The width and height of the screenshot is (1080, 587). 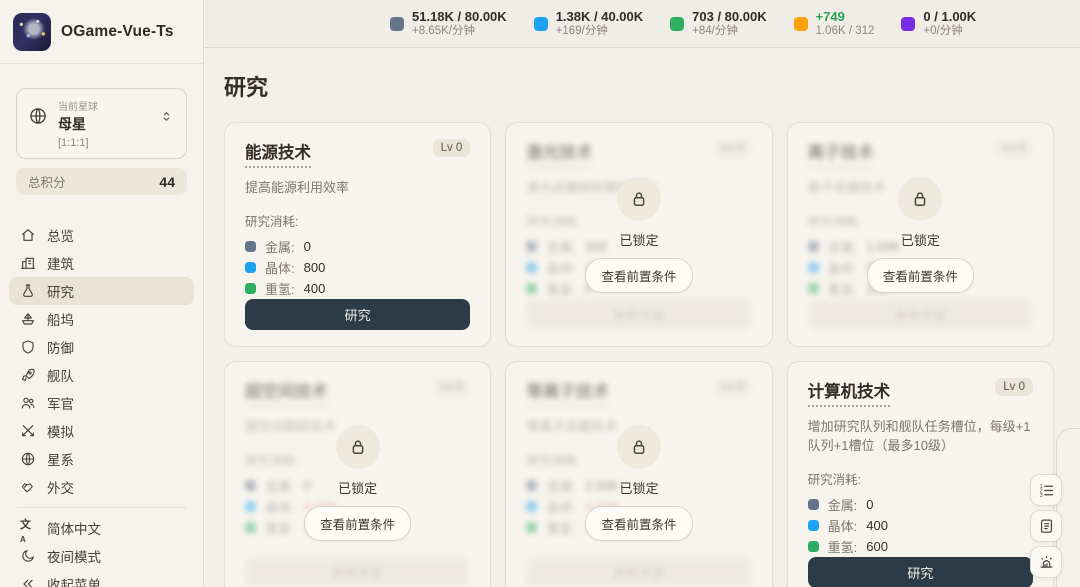 What do you see at coordinates (101, 123) in the screenshot?
I see `planet-selector: 当前星球 母星 [1:1:1]` at bounding box center [101, 123].